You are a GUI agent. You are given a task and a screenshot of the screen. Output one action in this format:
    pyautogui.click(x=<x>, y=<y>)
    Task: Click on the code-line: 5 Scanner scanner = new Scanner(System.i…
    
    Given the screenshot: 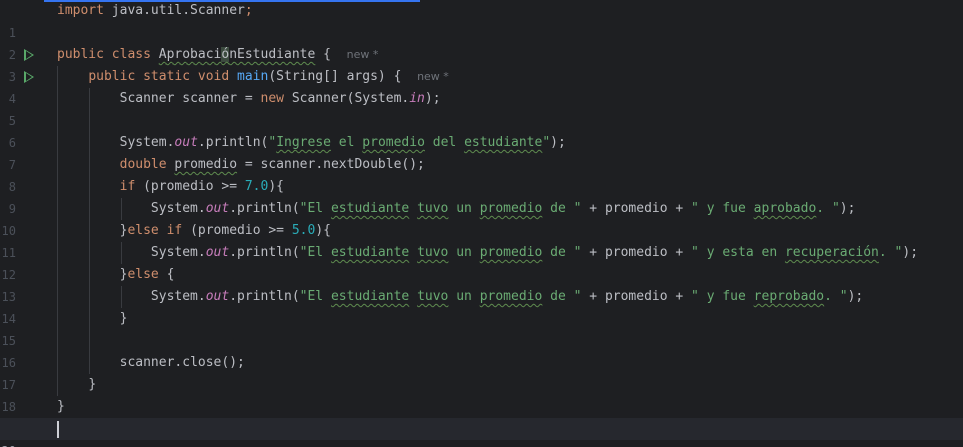 What is the action you would take?
    pyautogui.click(x=481, y=108)
    